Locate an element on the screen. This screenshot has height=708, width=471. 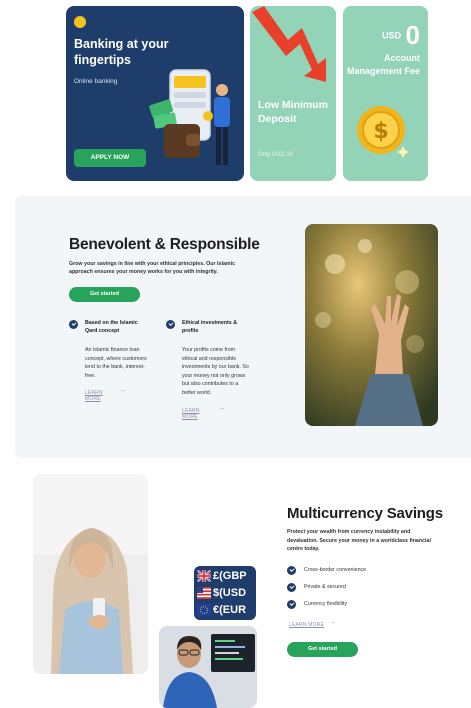
currency-usd: $(USD is located at coordinates (230, 593).